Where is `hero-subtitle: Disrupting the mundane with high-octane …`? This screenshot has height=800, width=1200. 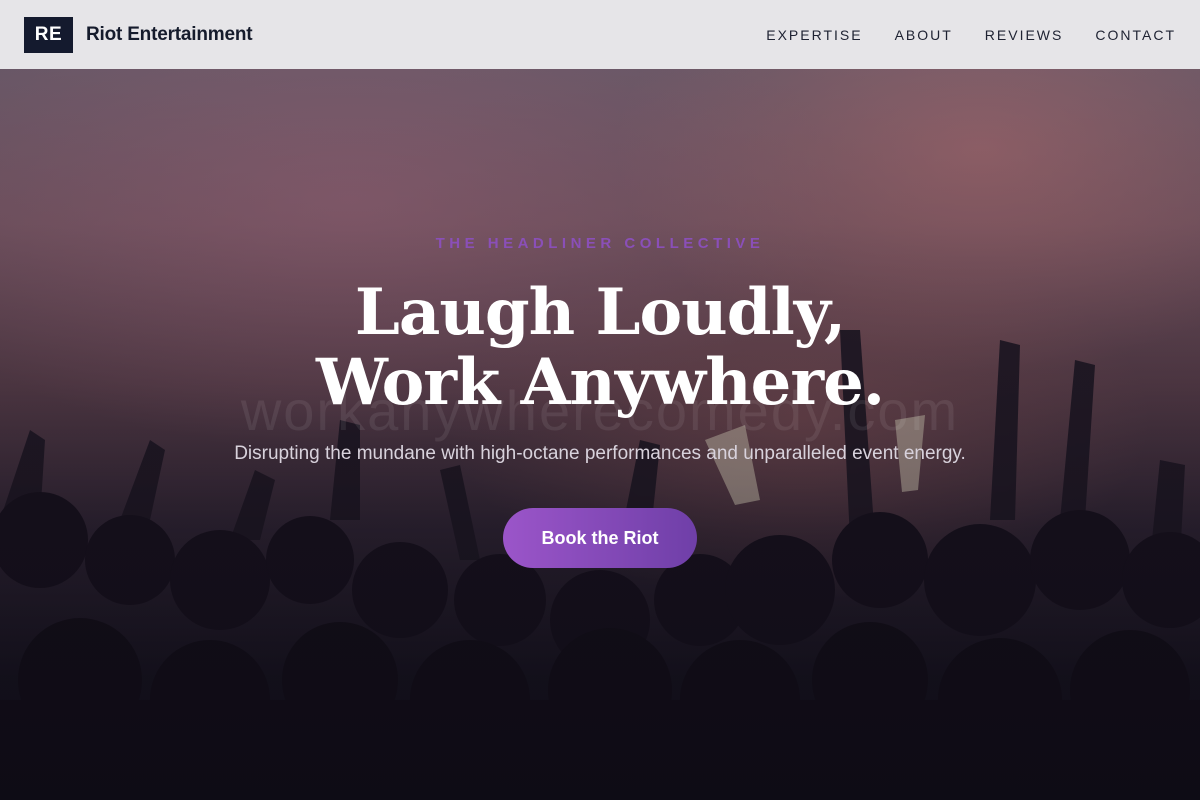 hero-subtitle: Disrupting the mundane with high-octane … is located at coordinates (600, 453).